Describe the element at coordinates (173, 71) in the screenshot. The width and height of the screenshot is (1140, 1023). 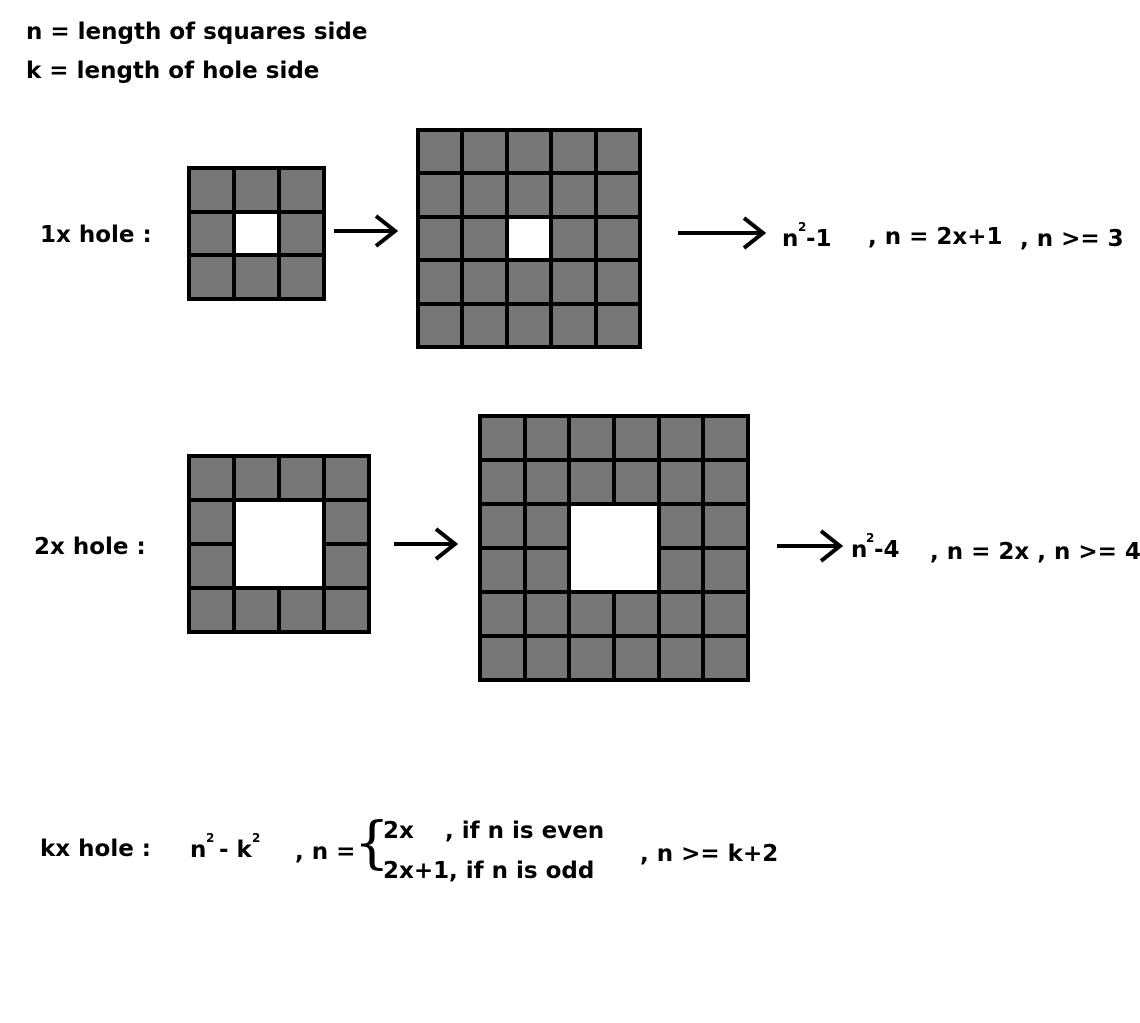
I see `k-definition: k = length of hole side` at that location.